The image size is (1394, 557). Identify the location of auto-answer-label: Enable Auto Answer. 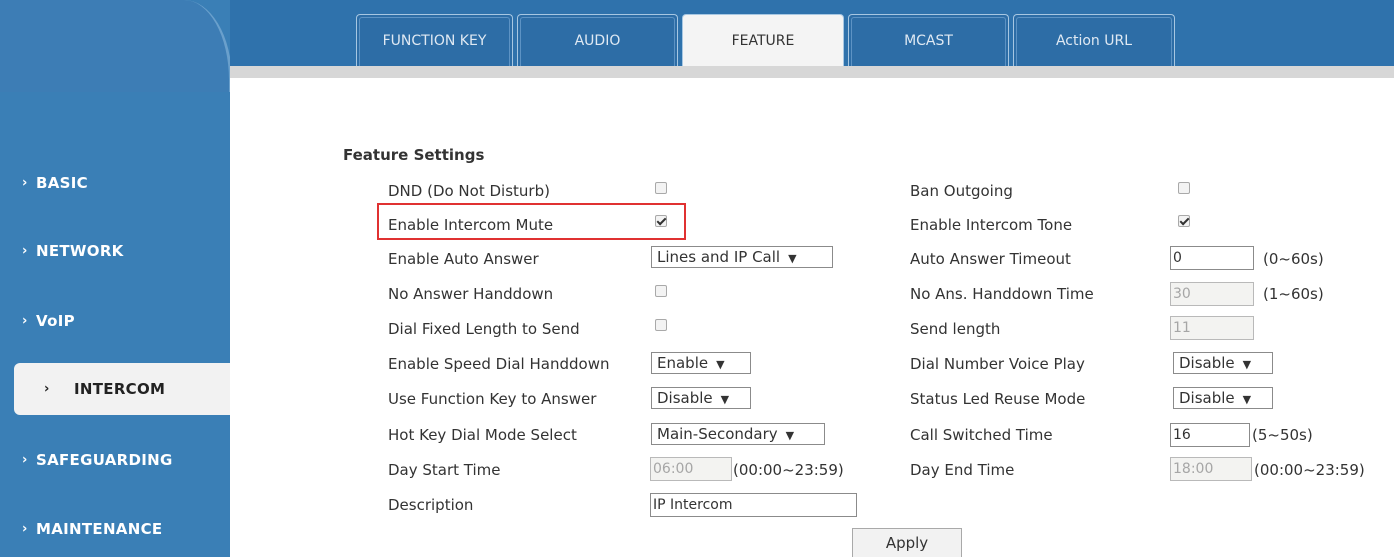
(463, 259).